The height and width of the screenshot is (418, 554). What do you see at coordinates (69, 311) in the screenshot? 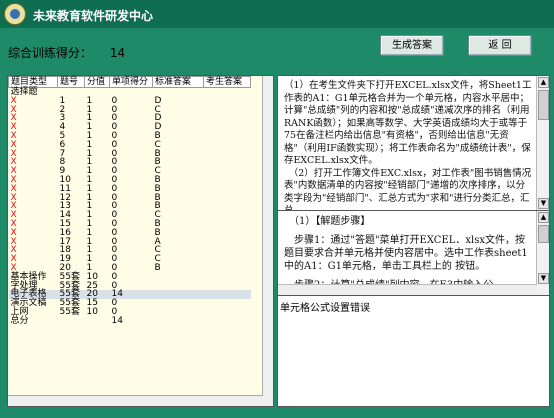
I see `cell-num: 55套` at bounding box center [69, 311].